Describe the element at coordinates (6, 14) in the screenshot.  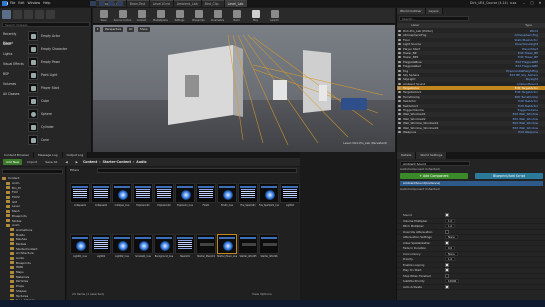
I see `place-mode-icon` at that location.